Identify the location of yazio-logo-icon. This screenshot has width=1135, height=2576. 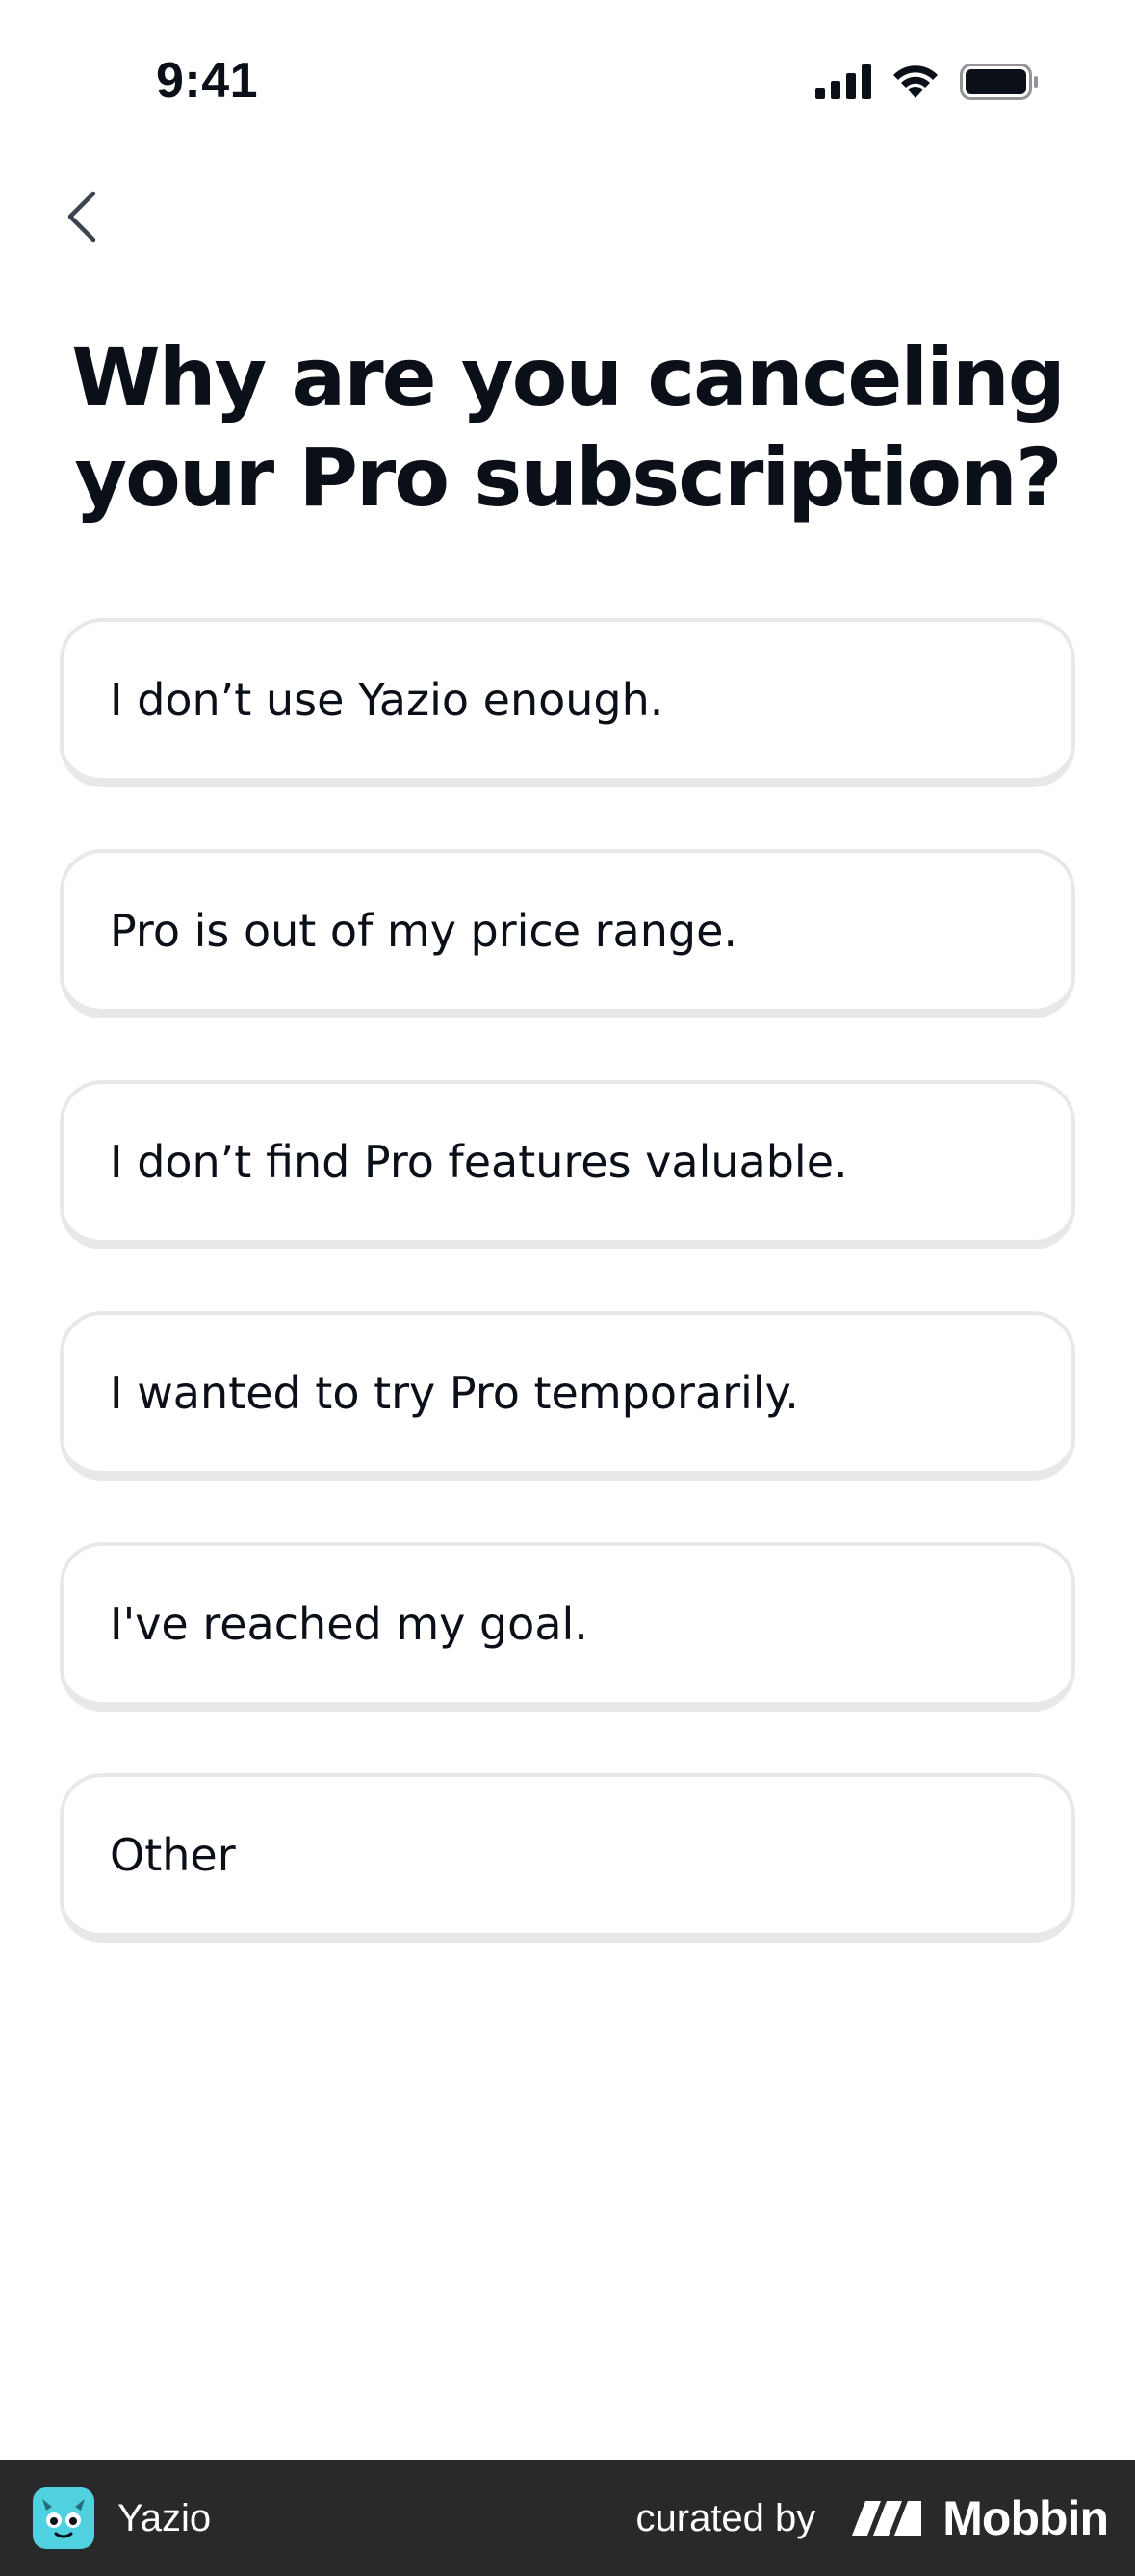
(63, 2518).